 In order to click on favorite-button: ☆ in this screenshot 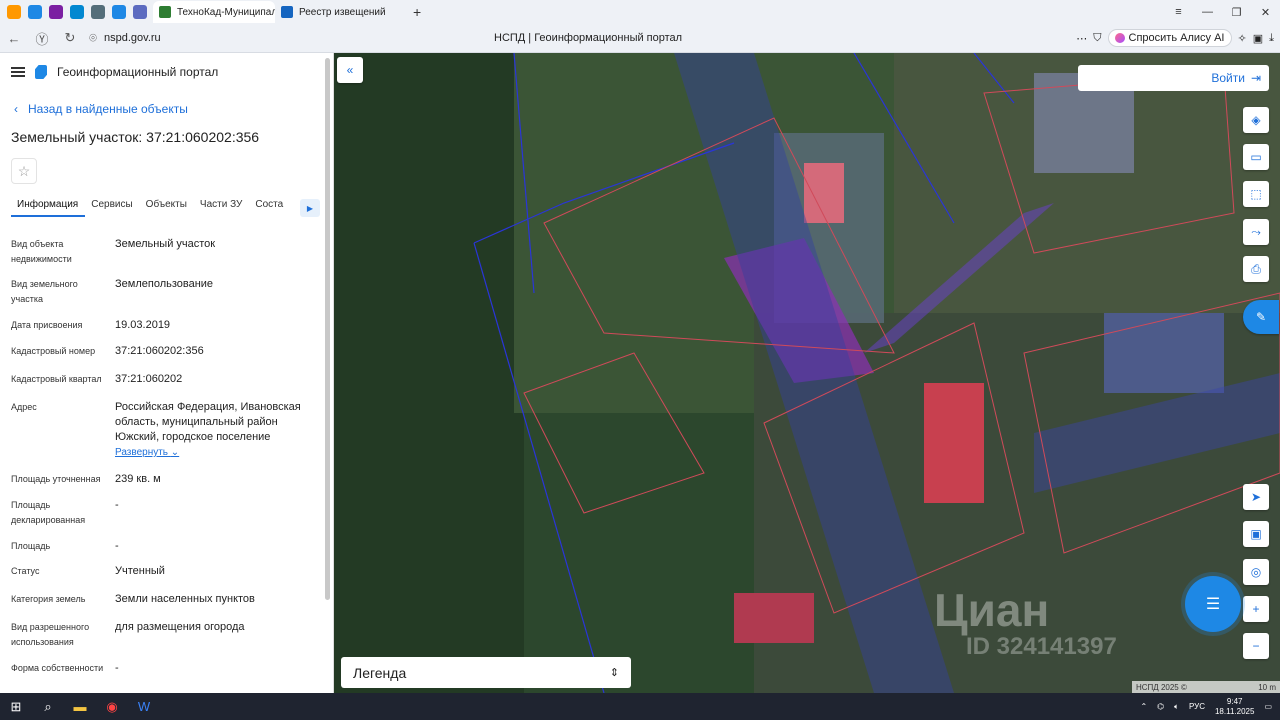, I will do `click(24, 171)`.